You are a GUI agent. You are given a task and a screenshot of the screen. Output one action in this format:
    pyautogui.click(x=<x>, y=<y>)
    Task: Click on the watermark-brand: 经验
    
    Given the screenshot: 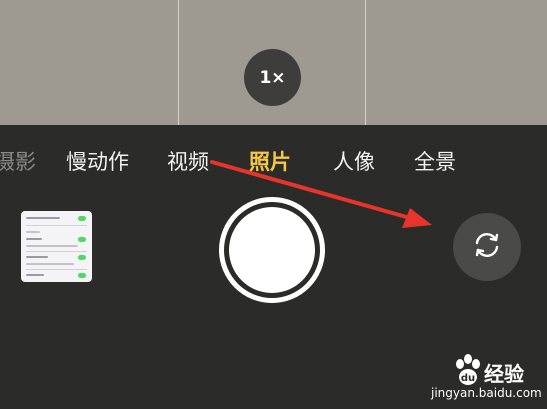 What is the action you would take?
    pyautogui.click(x=504, y=374)
    